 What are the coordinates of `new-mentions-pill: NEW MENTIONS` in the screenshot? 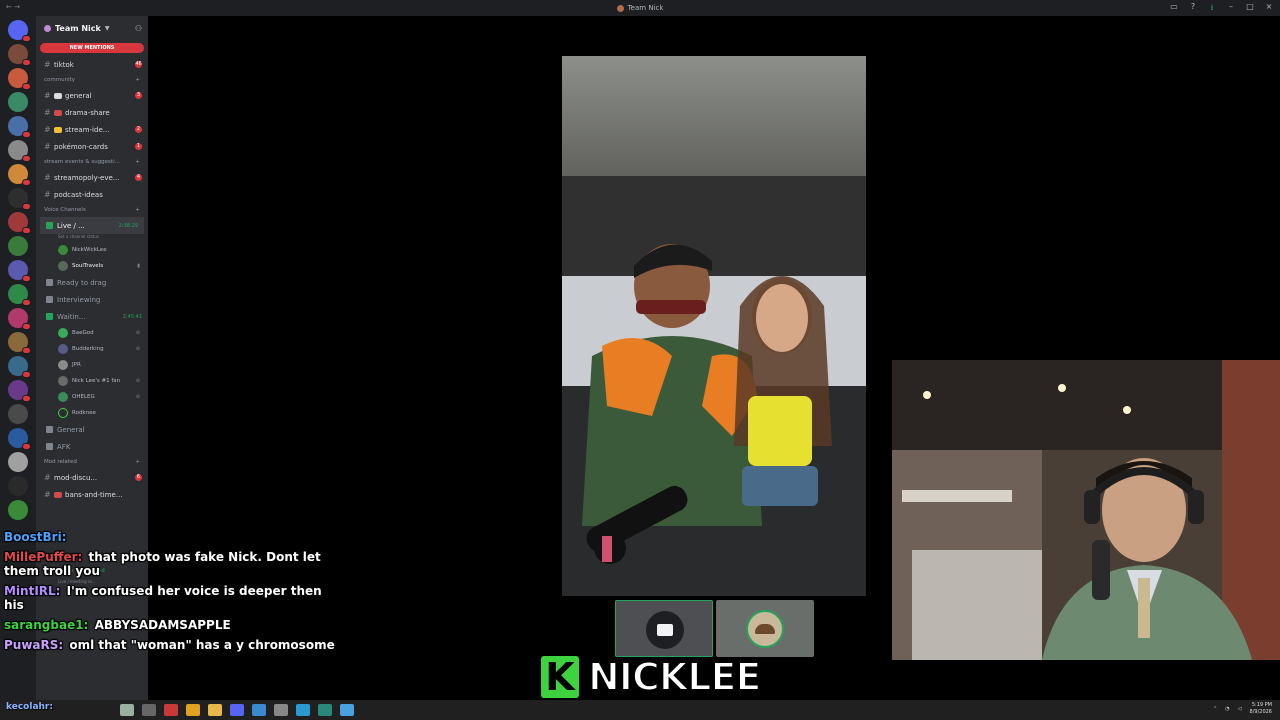 It's located at (92, 48).